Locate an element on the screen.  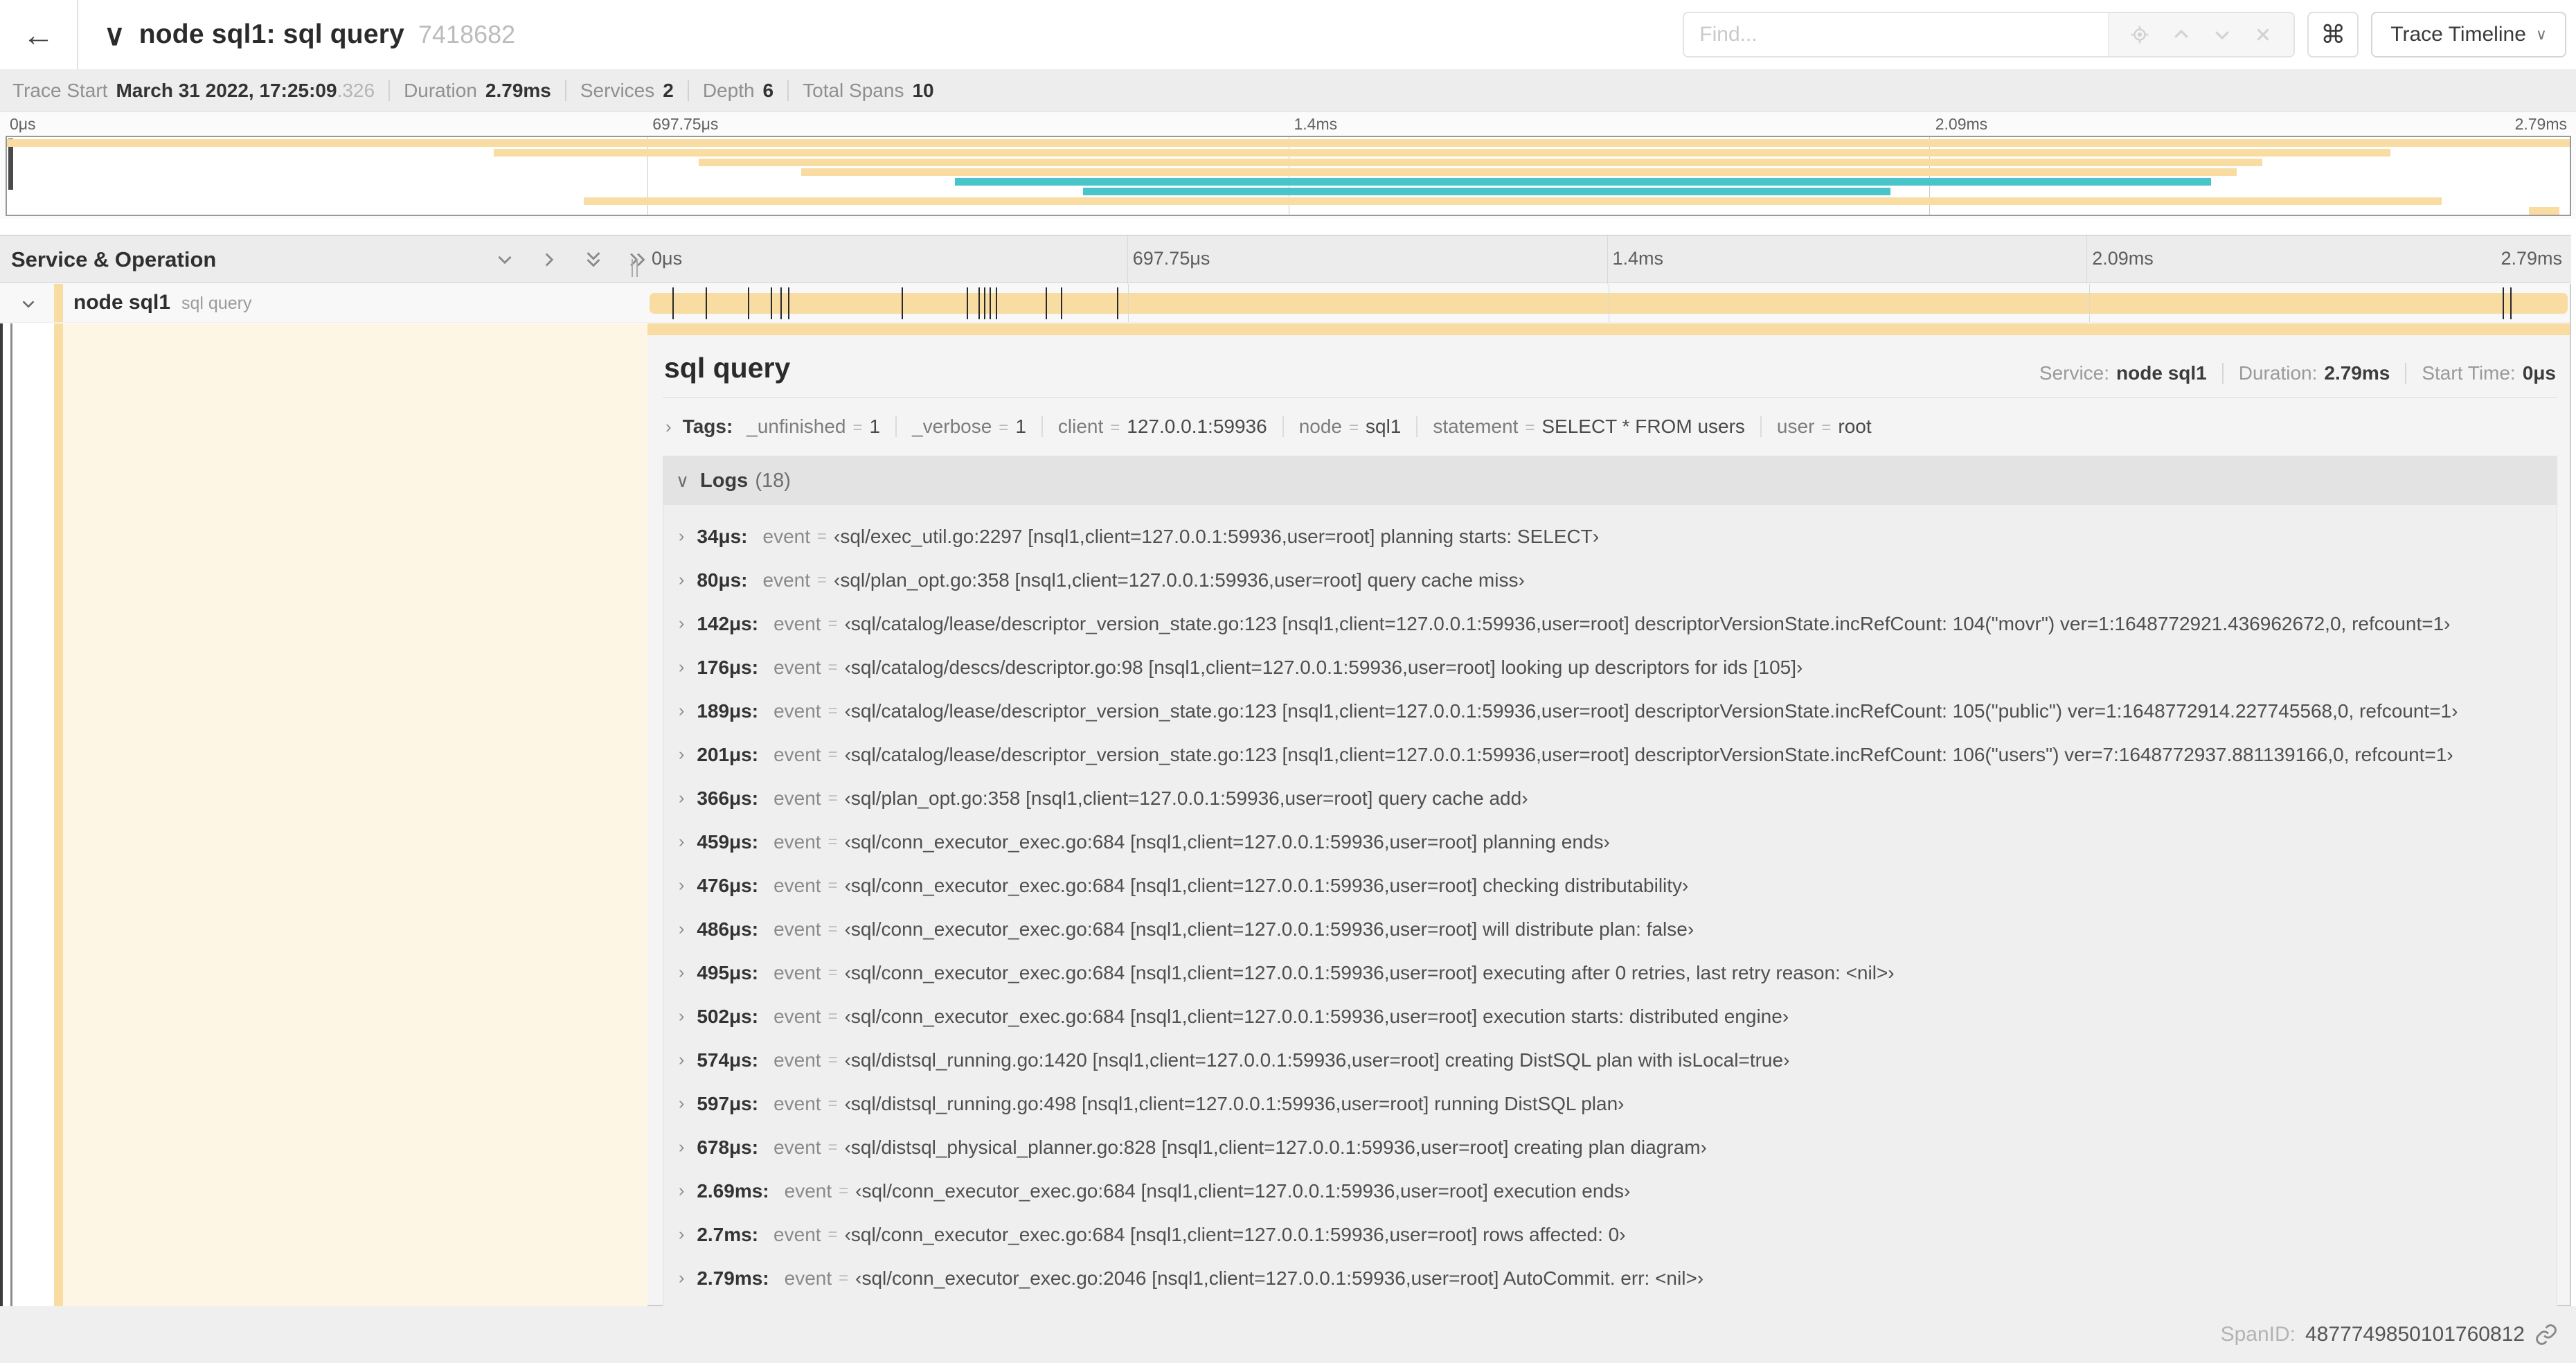
logs-label: Logs is located at coordinates (724, 480).